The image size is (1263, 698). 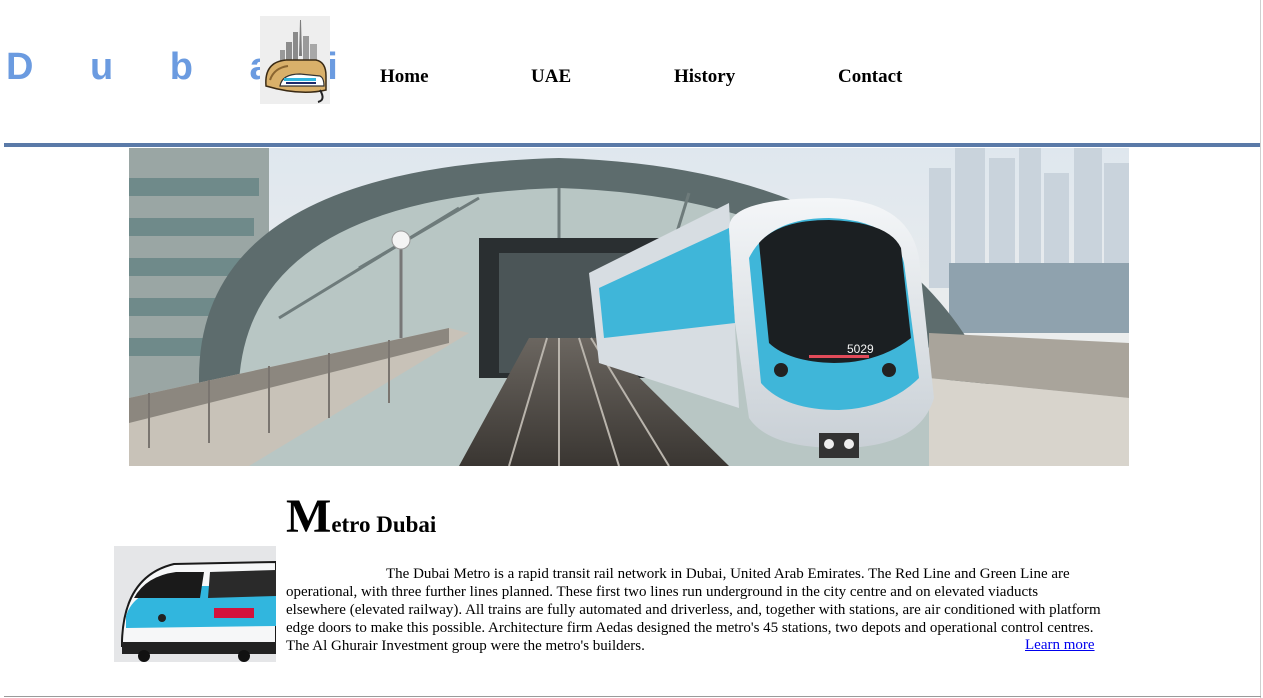 I want to click on dubai-logo, so click(x=295, y=60).